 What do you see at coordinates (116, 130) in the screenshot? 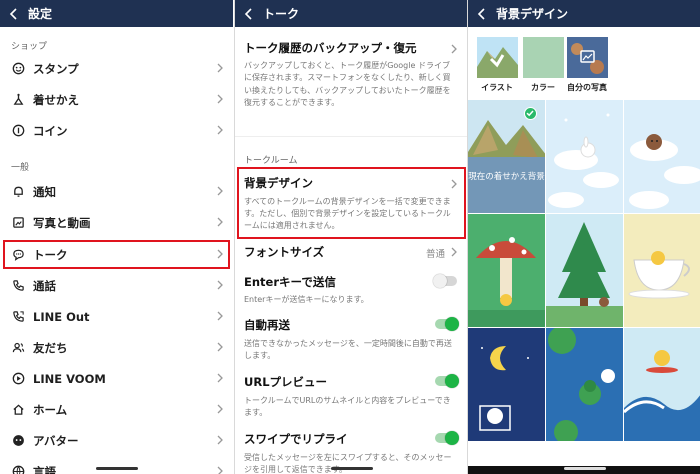
I see `settings-item-coins: コイン` at bounding box center [116, 130].